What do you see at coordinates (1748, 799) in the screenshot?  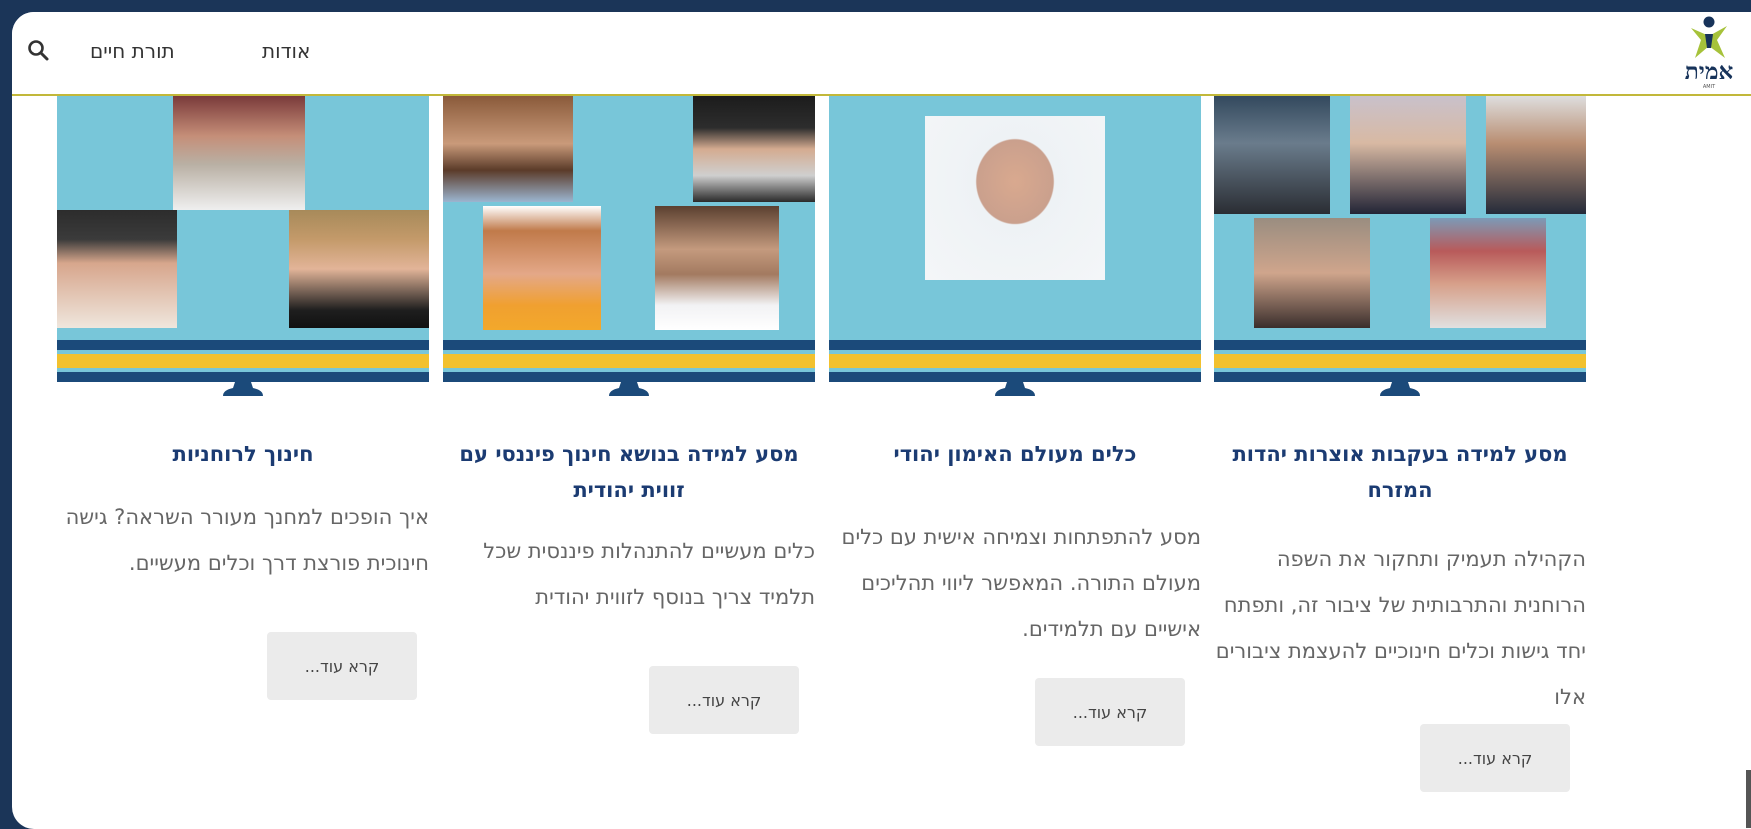 I see `scrollbar-thumb` at bounding box center [1748, 799].